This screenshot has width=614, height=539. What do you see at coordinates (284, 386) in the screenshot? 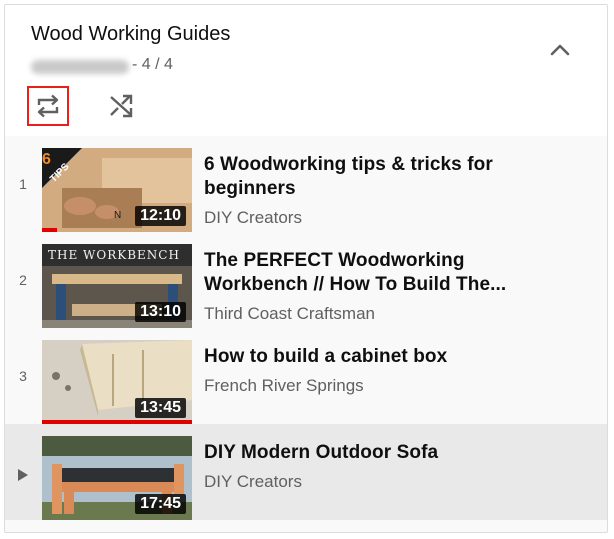
I see `video-channel: French River Springs` at bounding box center [284, 386].